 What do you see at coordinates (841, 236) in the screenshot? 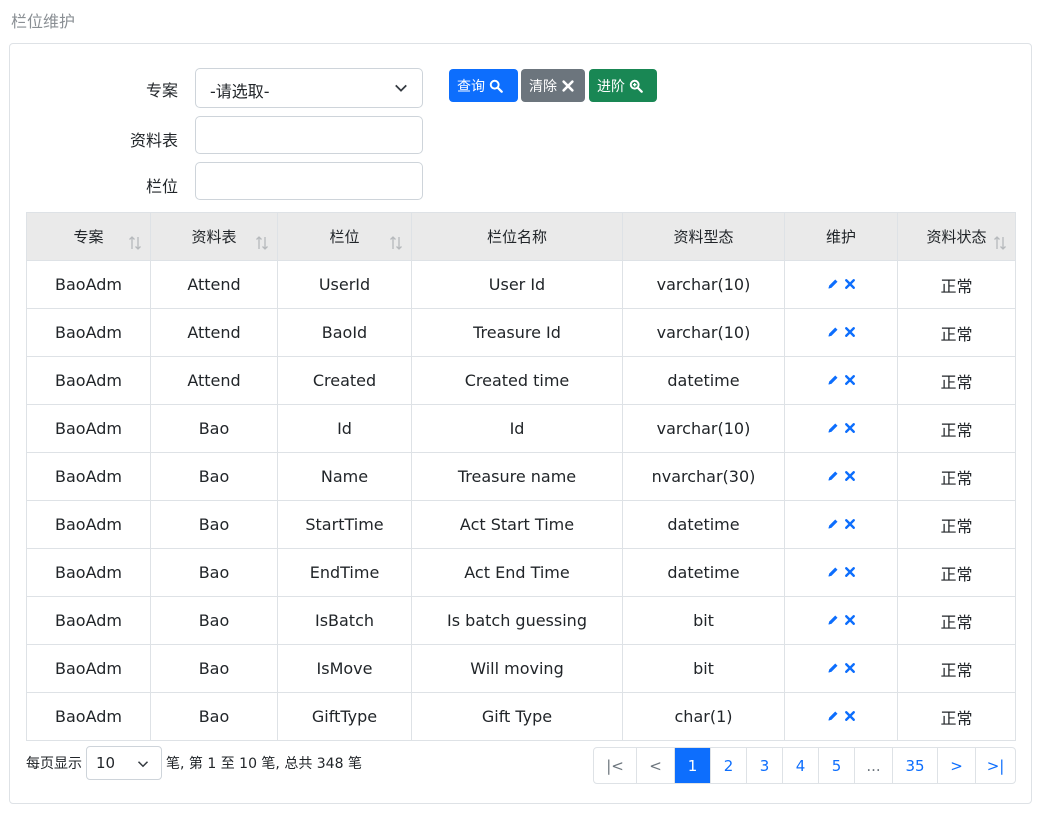
I see `col-header-maintain: 维护` at bounding box center [841, 236].